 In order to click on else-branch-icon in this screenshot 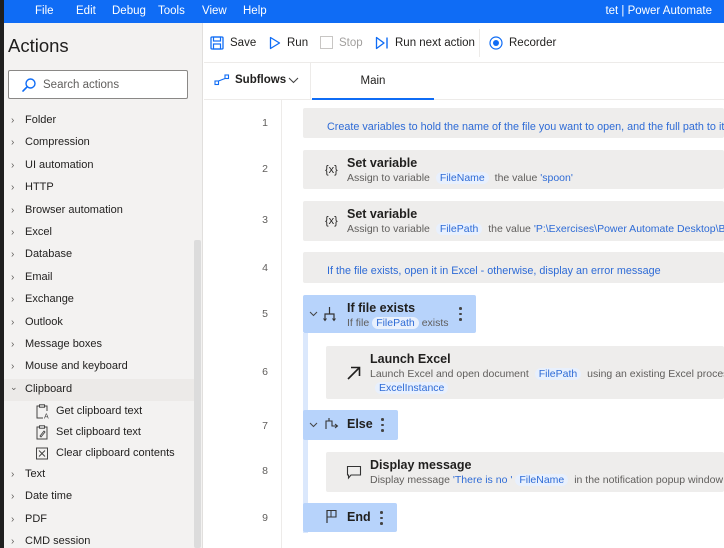, I will do `click(332, 423)`.